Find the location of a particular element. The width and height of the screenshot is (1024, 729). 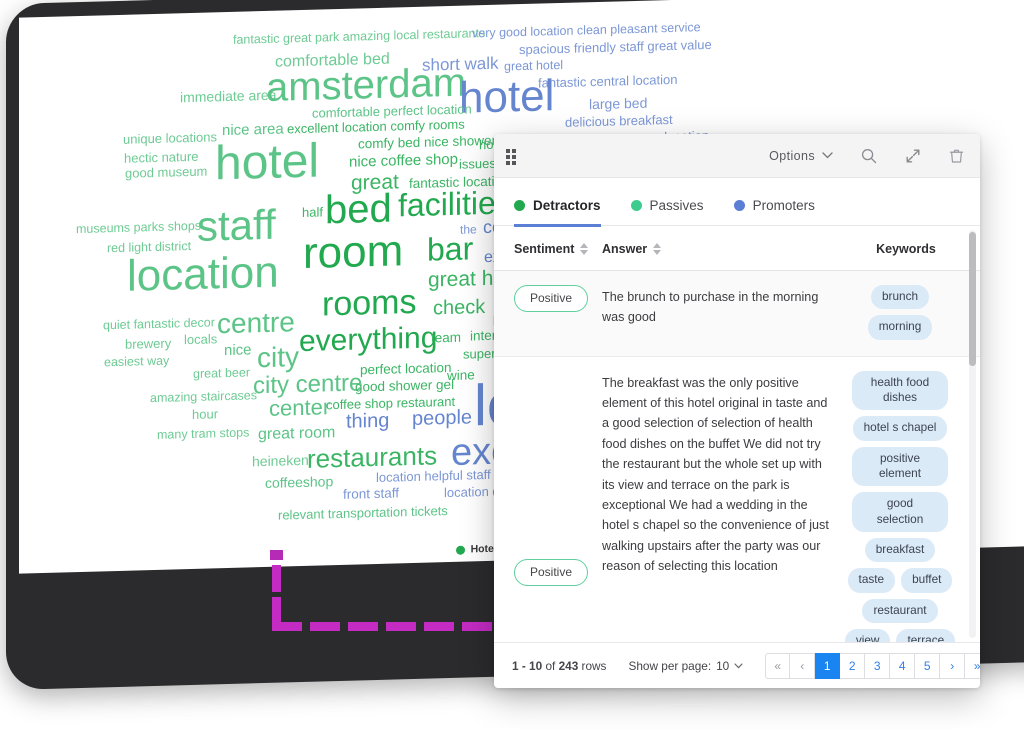

chevron-down-icon is located at coordinates (738, 665).